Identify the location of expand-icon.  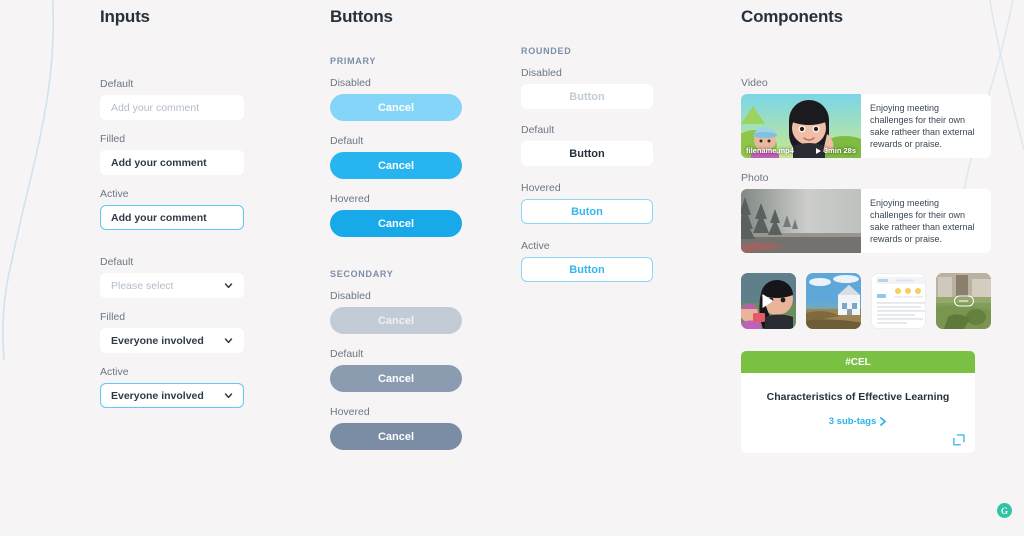
(959, 440).